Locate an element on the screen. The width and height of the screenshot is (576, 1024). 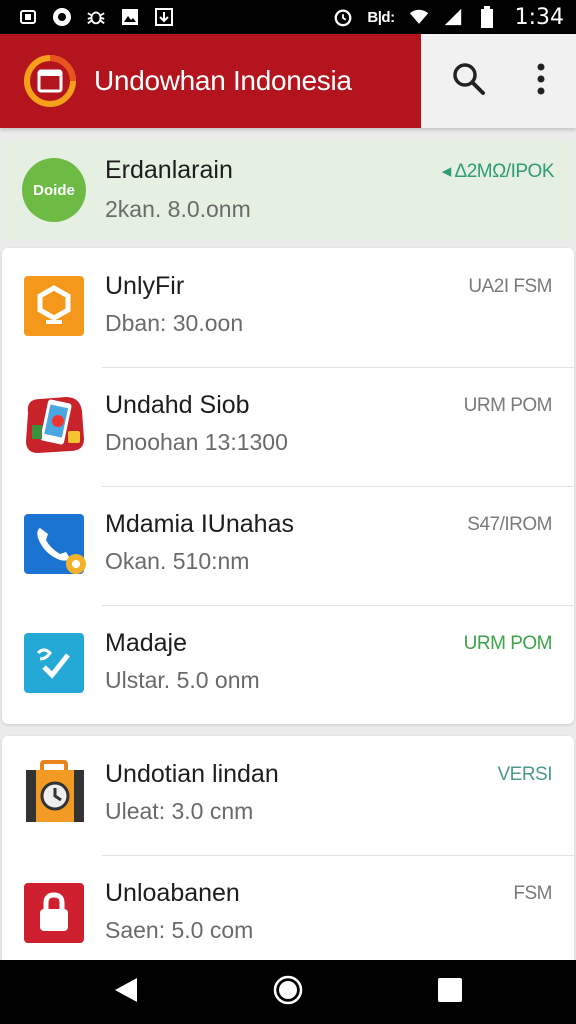
avatar: Doide is located at coordinates (54, 190).